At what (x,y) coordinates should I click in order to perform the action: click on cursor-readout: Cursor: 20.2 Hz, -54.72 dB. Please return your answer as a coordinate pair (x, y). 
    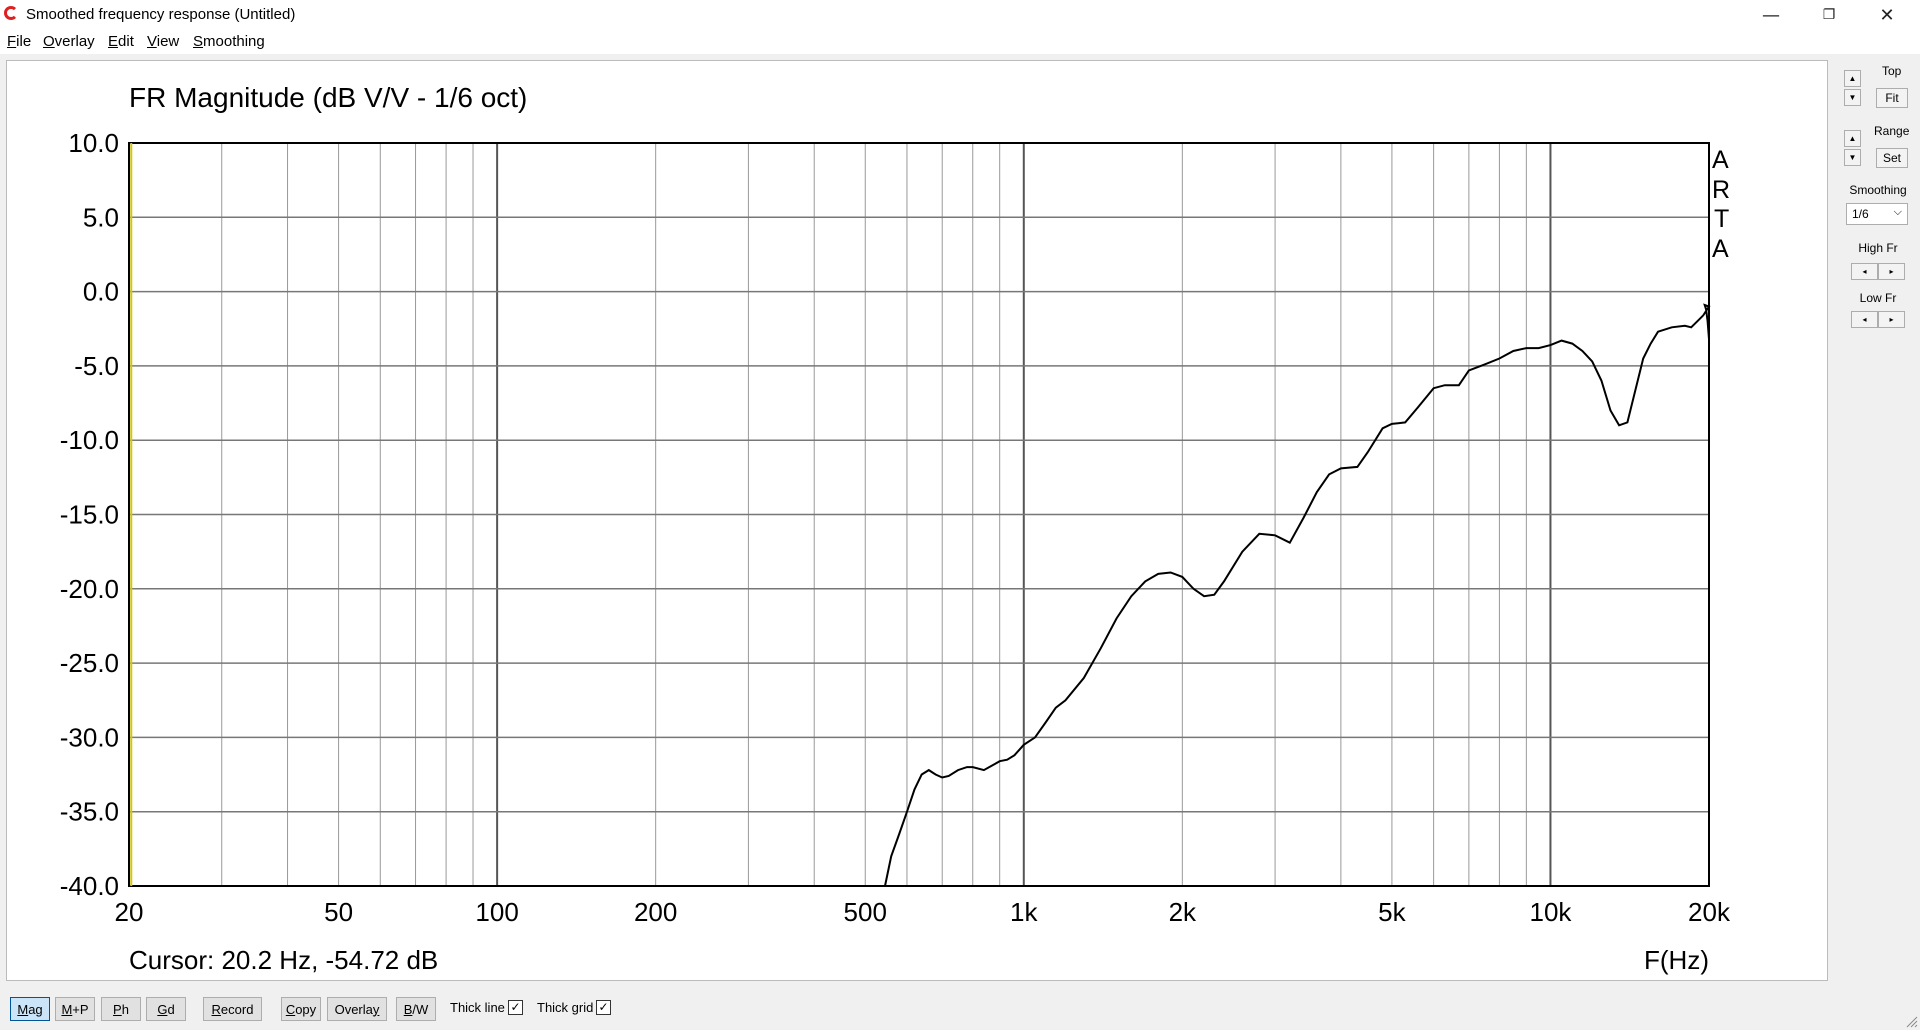
    Looking at the image, I should click on (283, 960).